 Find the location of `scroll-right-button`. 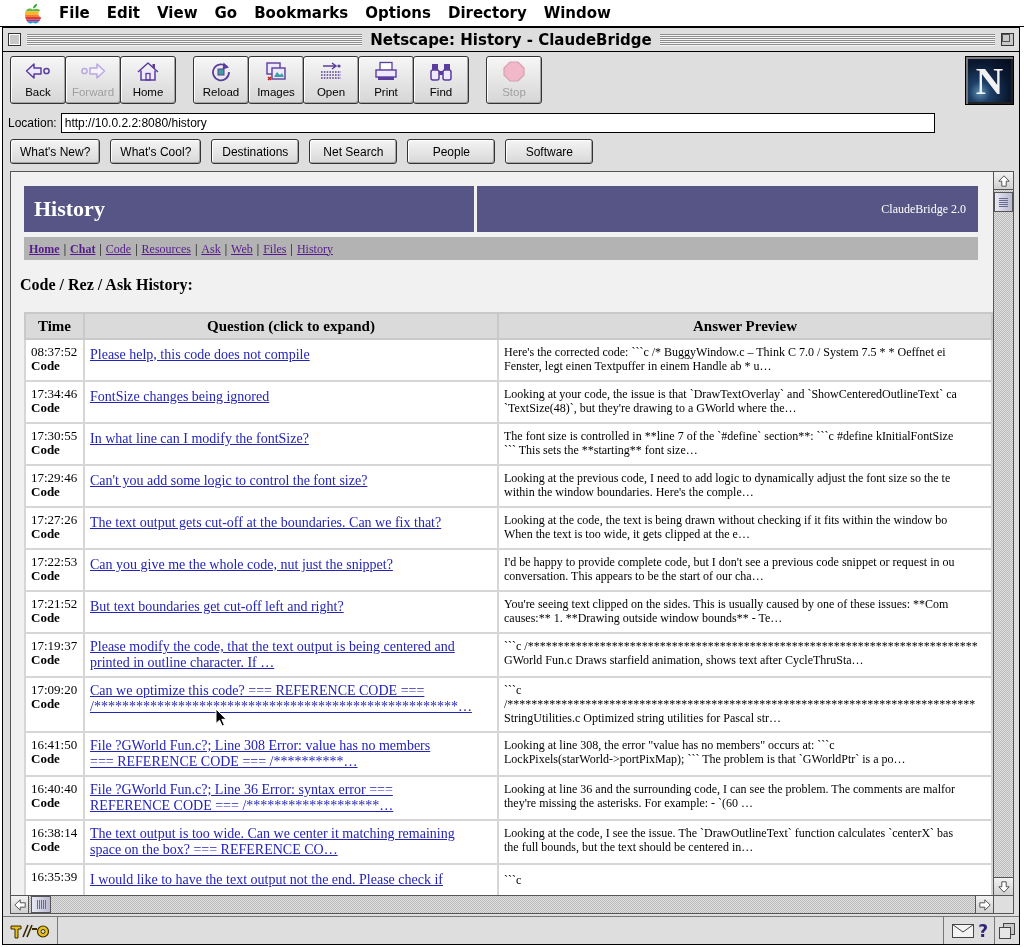

scroll-right-button is located at coordinates (984, 904).